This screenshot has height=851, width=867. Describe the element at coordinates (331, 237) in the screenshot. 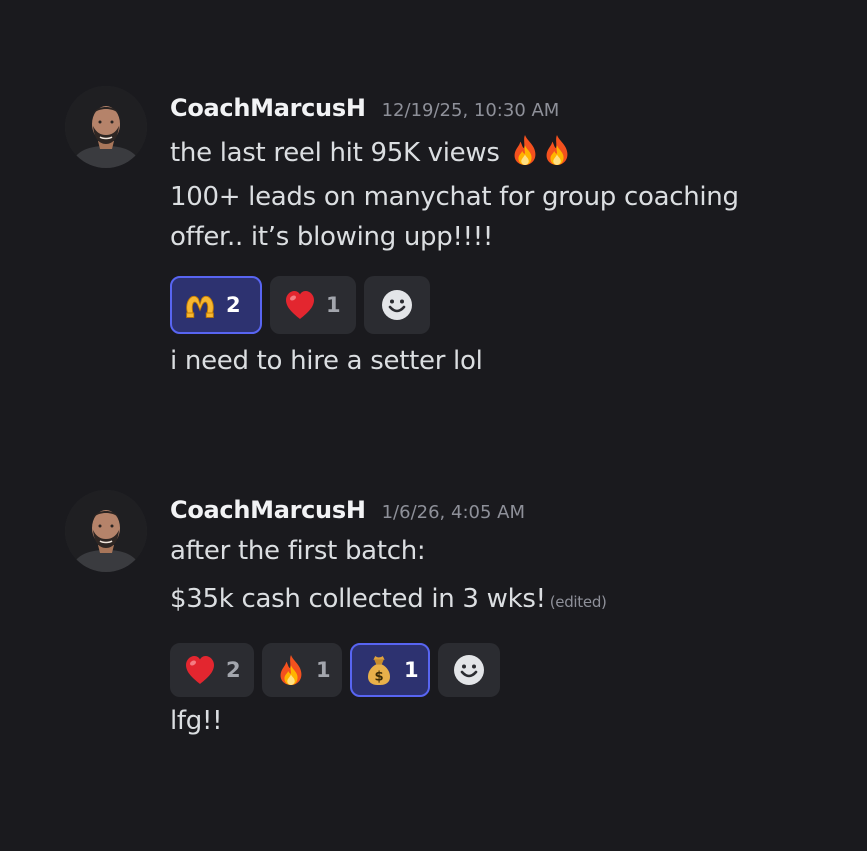

I see `message-text: offer.. it’s blowing upp!!!!` at that location.